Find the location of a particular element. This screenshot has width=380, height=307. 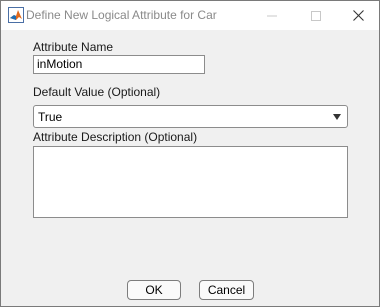

maximize-icon is located at coordinates (316, 15).